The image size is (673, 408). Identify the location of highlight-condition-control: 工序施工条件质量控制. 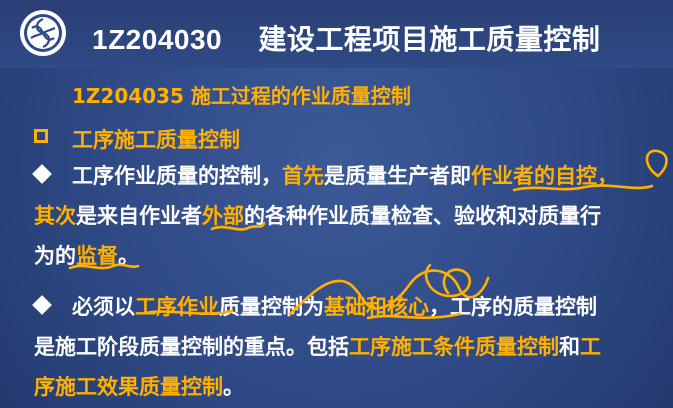
(454, 347).